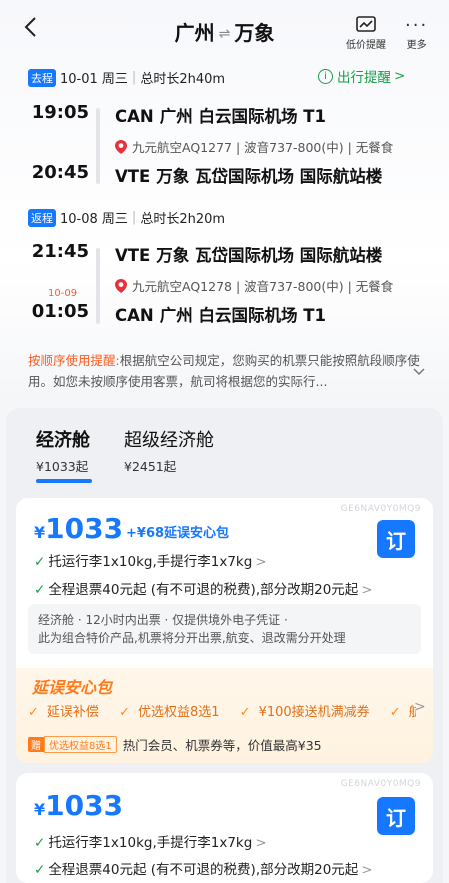 The height and width of the screenshot is (883, 449). I want to click on price-alert-button: 低价提醒, so click(366, 32).